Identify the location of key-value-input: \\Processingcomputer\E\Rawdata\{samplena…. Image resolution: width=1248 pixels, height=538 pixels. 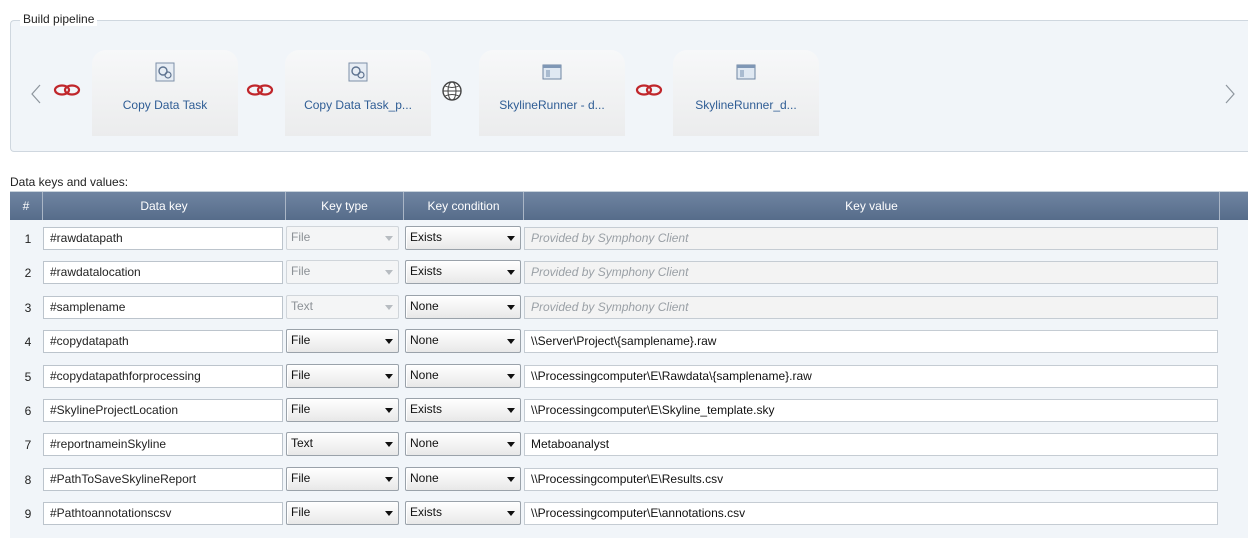
(871, 376).